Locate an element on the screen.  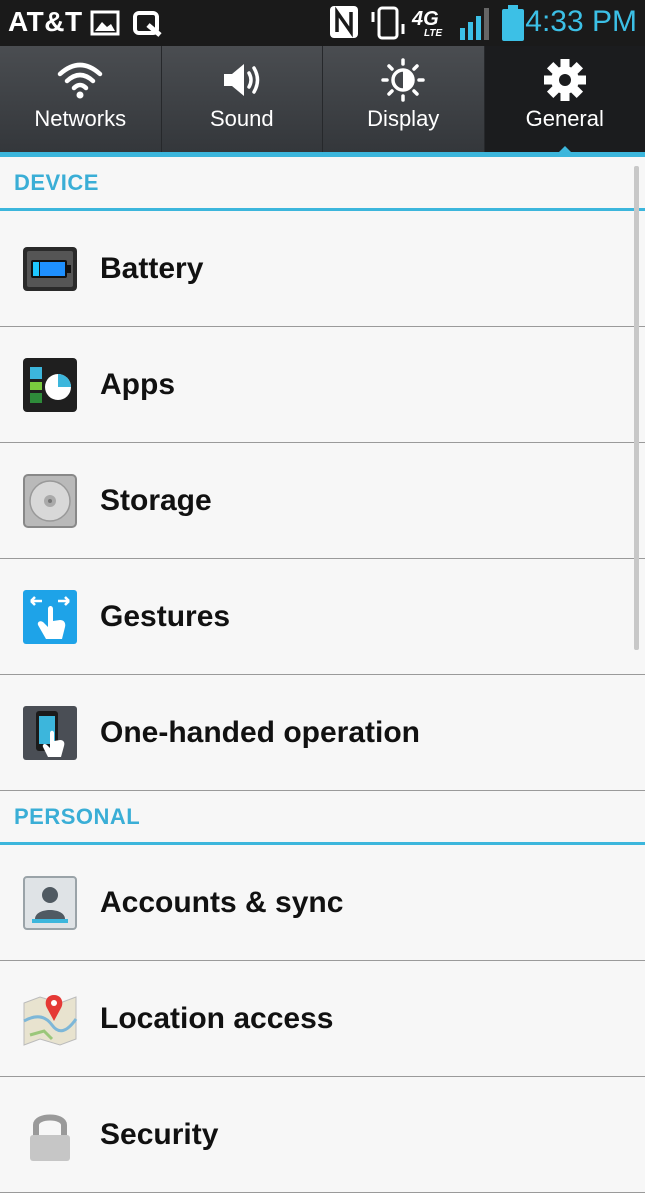
list-item-apps: Apps is located at coordinates (322, 385).